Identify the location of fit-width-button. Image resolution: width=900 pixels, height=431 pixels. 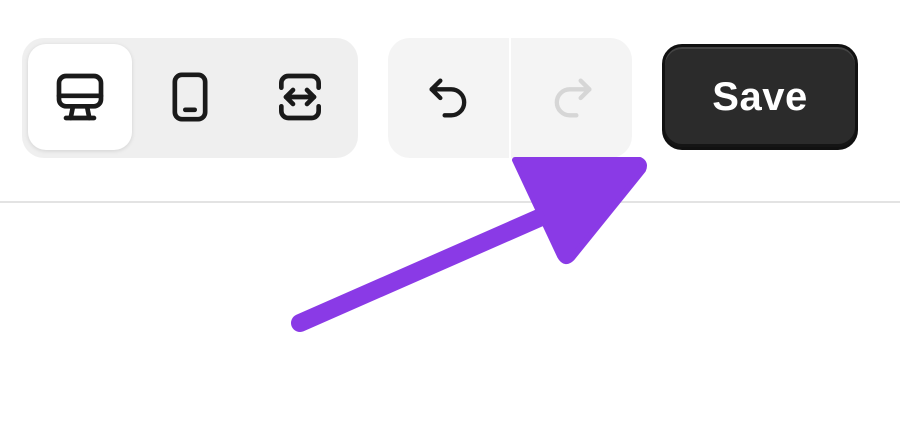
(300, 97).